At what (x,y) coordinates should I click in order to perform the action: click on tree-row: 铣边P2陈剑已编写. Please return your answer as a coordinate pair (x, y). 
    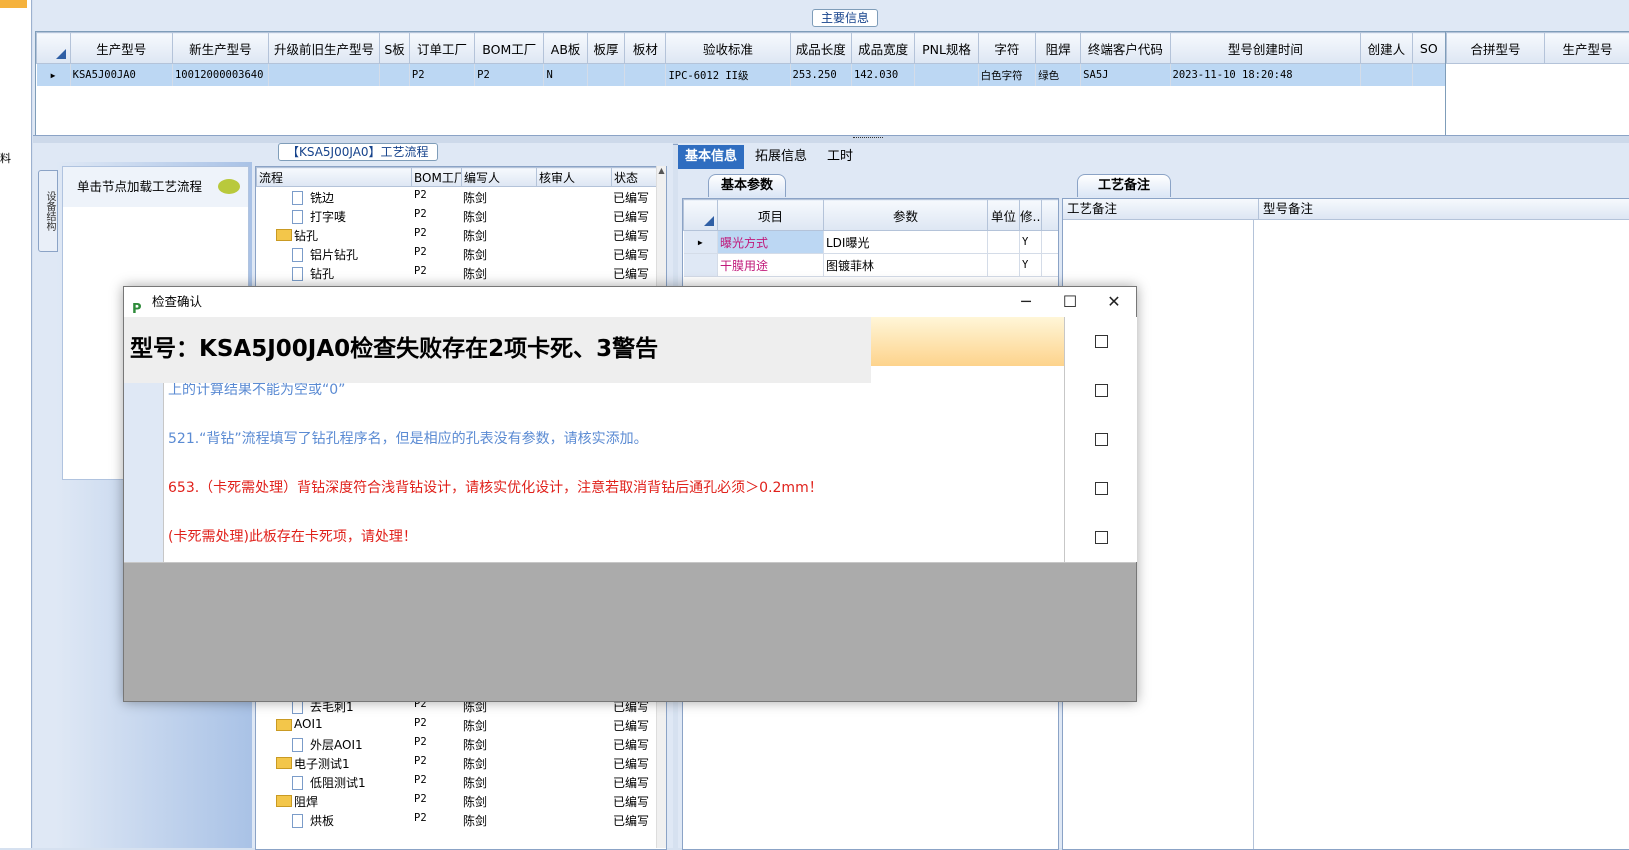
    Looking at the image, I should click on (461, 196).